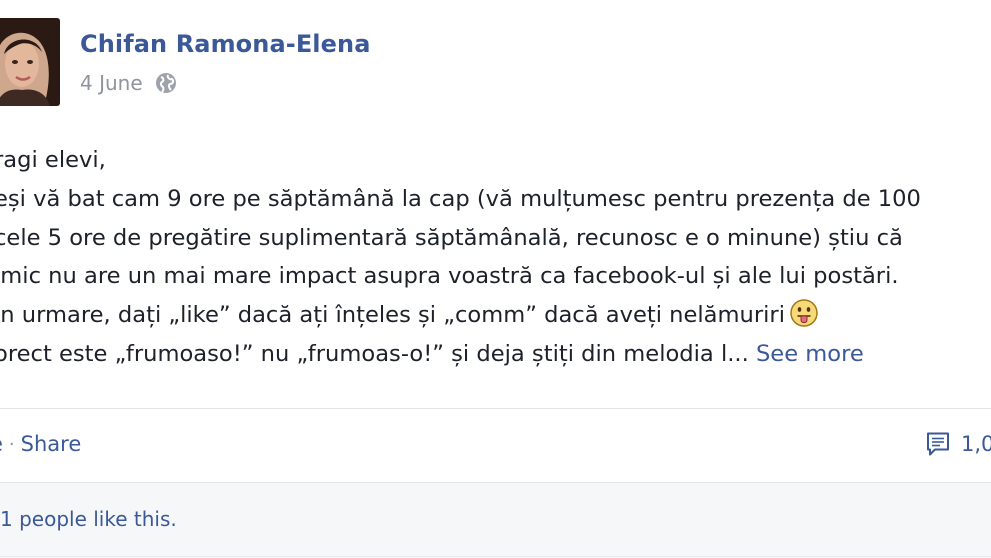  I want to click on see-more-link: See more, so click(810, 354).